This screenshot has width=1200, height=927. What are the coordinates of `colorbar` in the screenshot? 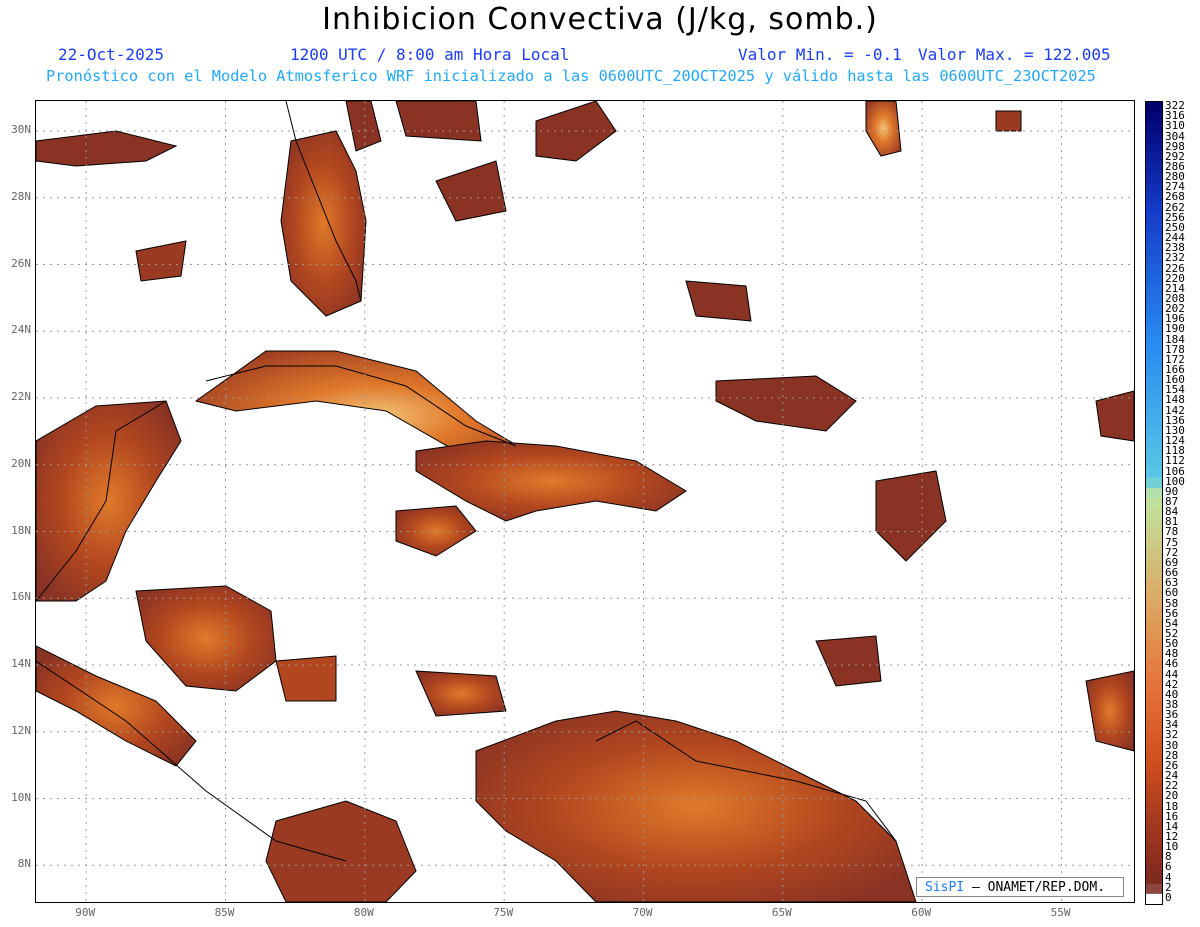 It's located at (1154, 503).